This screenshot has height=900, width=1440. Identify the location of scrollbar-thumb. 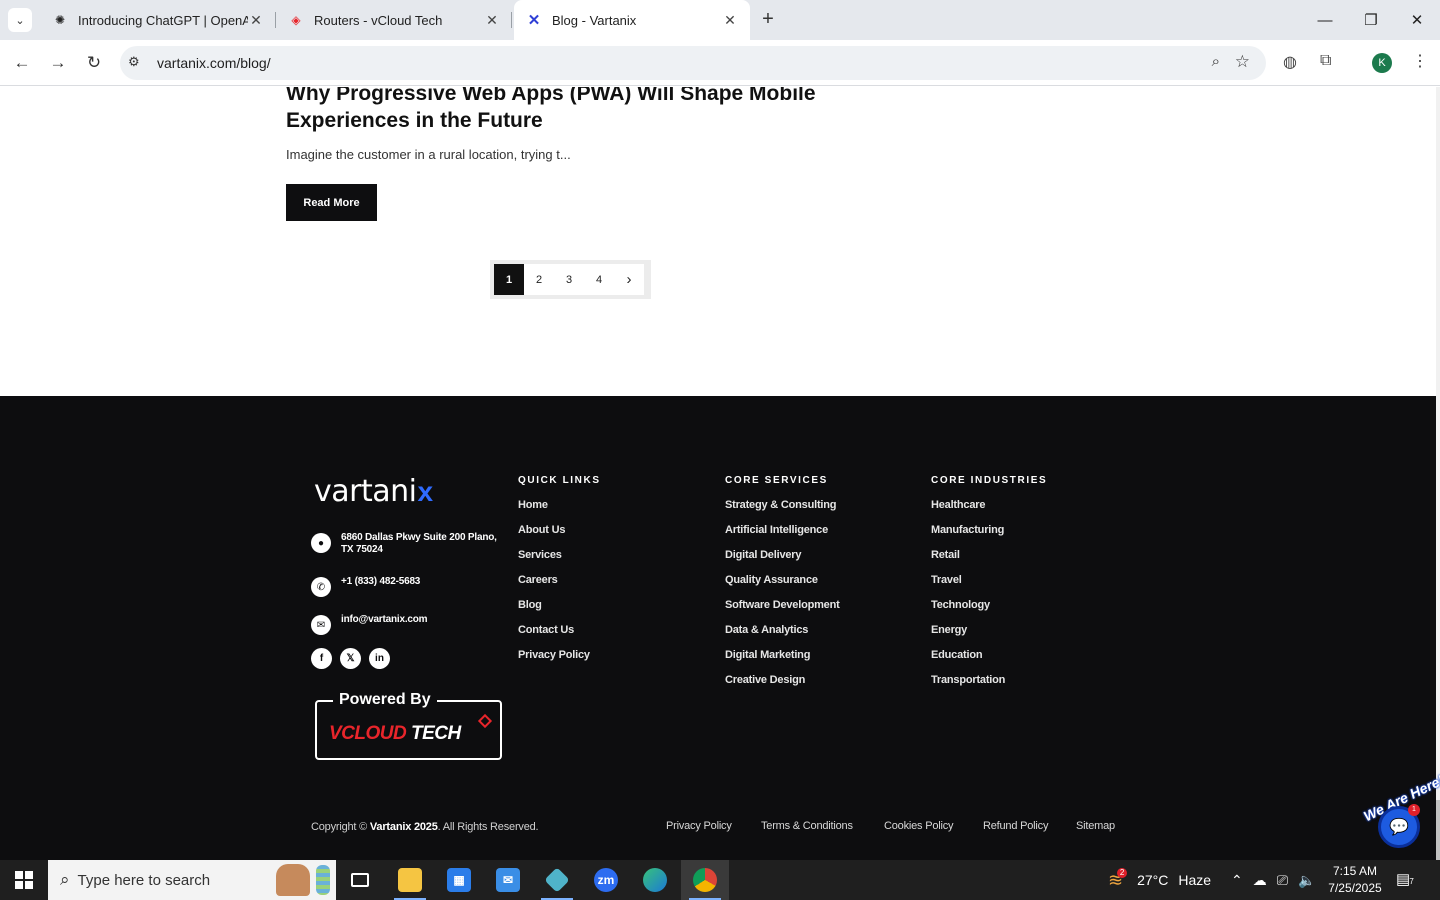
(1438, 830).